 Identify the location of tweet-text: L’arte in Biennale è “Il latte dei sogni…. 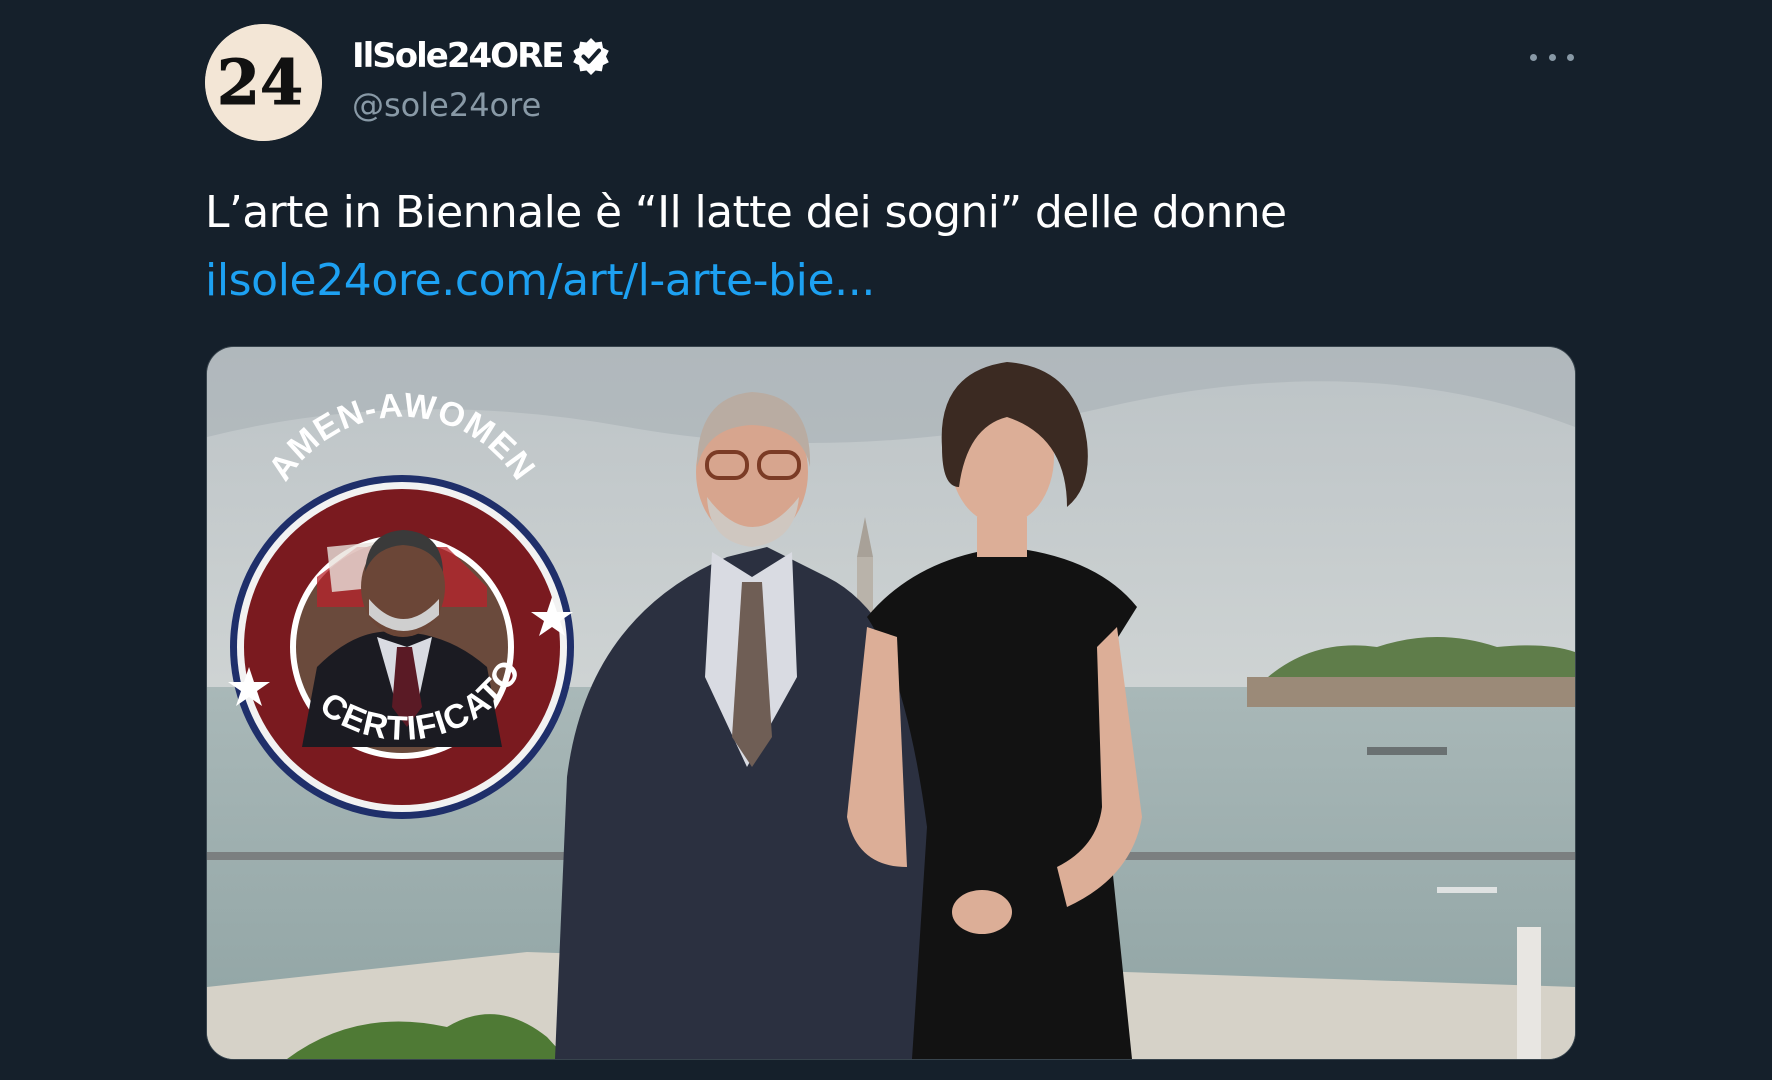
(746, 212).